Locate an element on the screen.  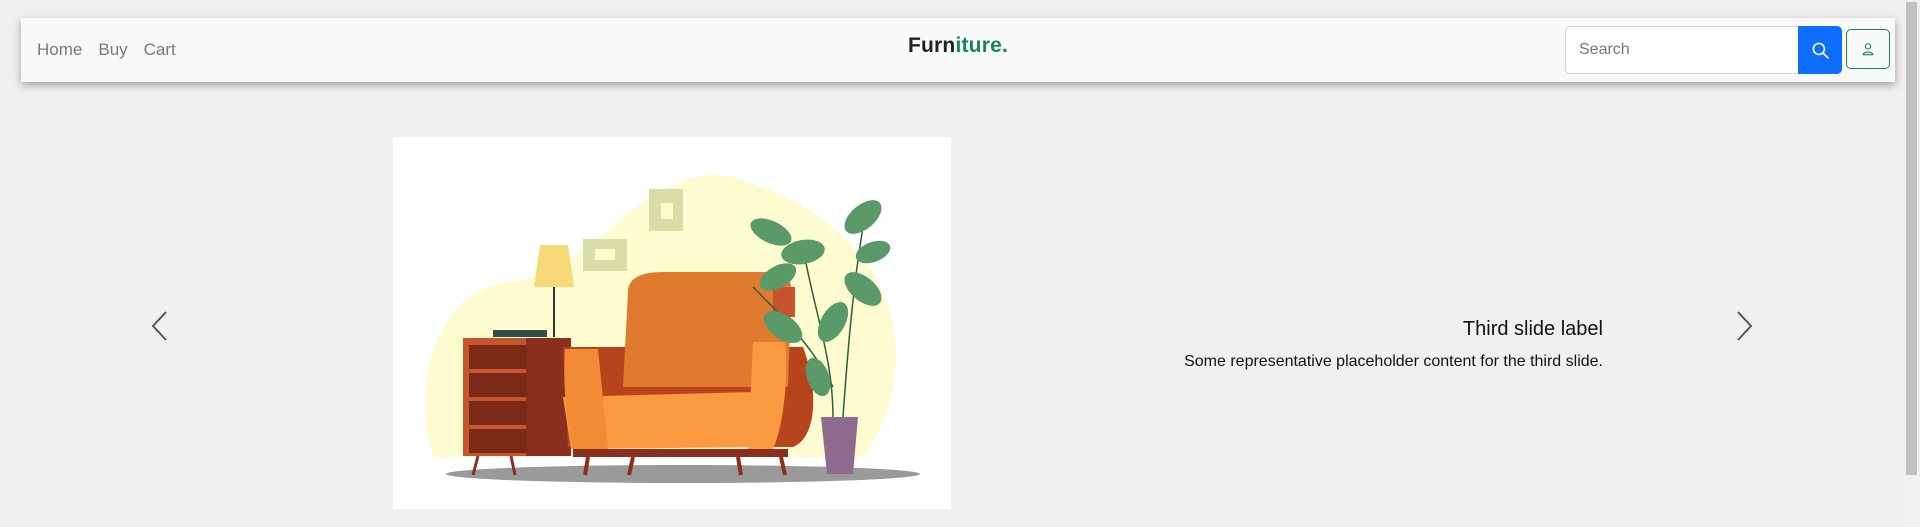
page-scrollbar is located at coordinates (1911, 263).